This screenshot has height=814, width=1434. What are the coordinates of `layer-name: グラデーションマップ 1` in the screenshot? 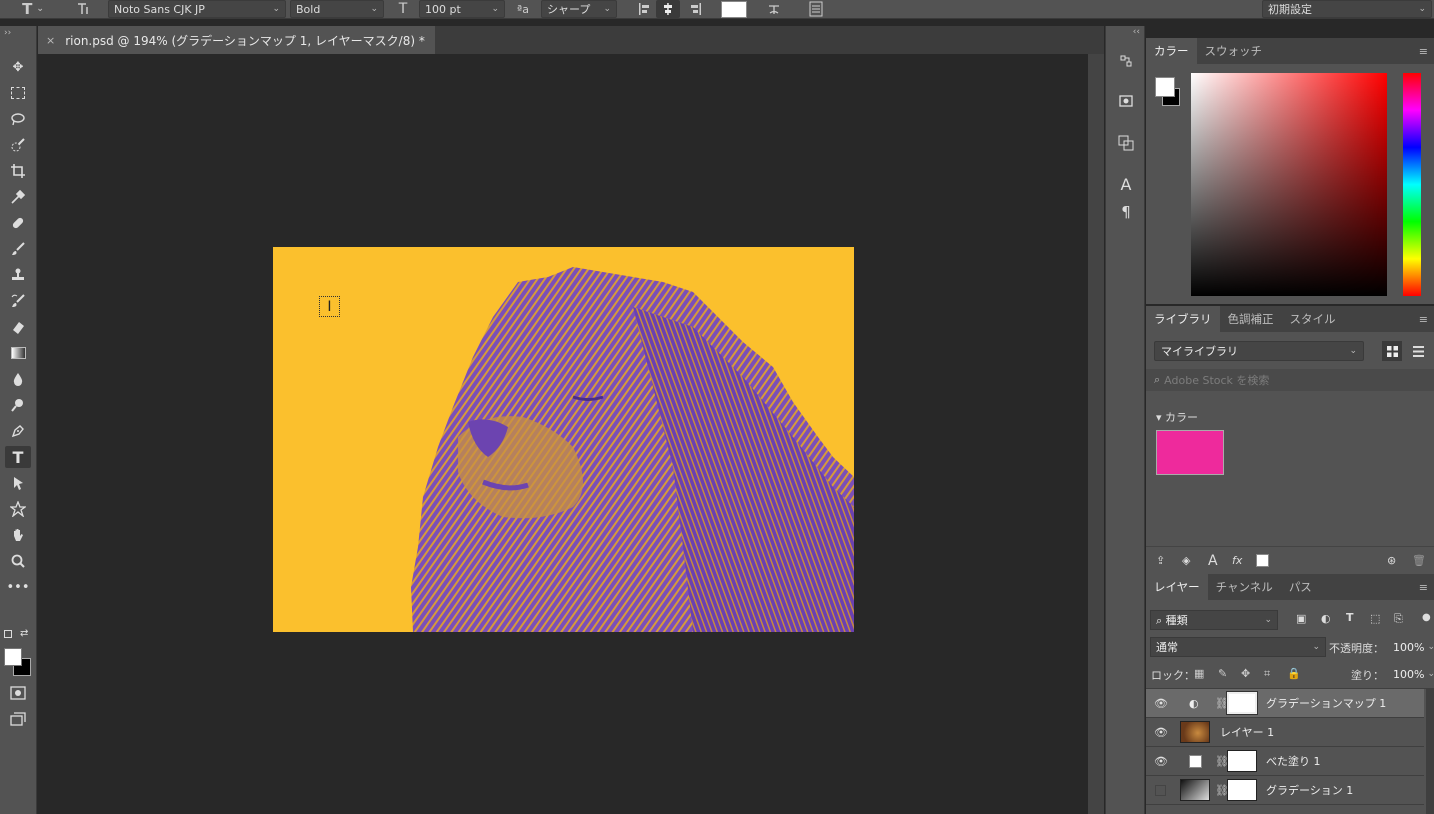 It's located at (1326, 703).